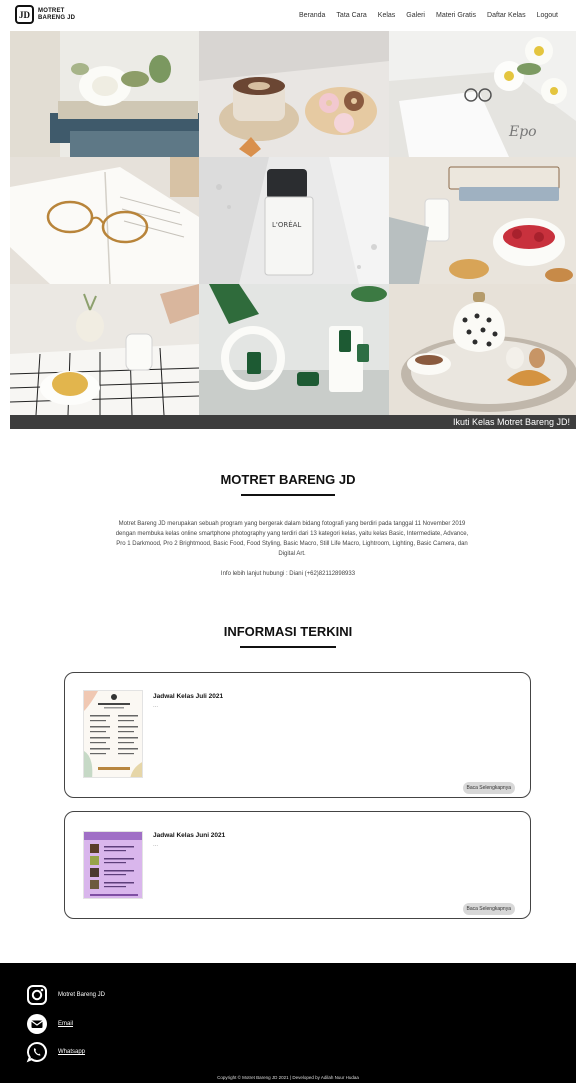  What do you see at coordinates (387, 15) in the screenshot?
I see `nav-link-kelas: Kelas` at bounding box center [387, 15].